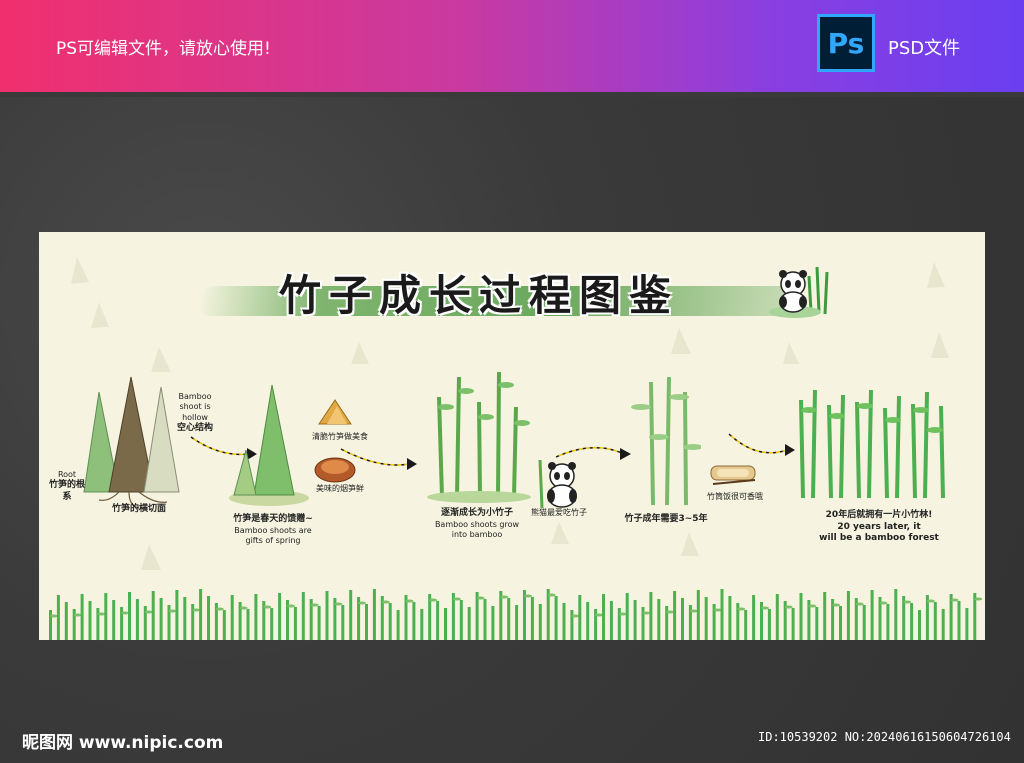  What do you see at coordinates (879, 538) in the screenshot?
I see `stage5-caption-en-2: will be a bamboo forest` at bounding box center [879, 538].